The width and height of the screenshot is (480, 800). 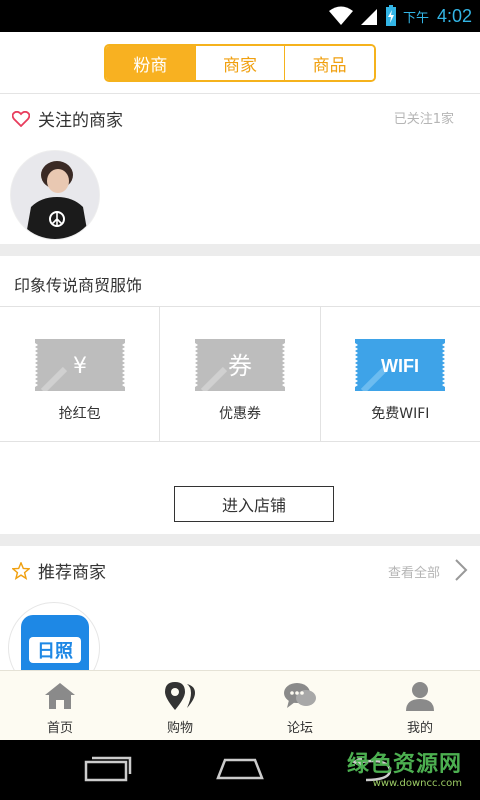 I want to click on nav-home: 首页, so click(x=60, y=705).